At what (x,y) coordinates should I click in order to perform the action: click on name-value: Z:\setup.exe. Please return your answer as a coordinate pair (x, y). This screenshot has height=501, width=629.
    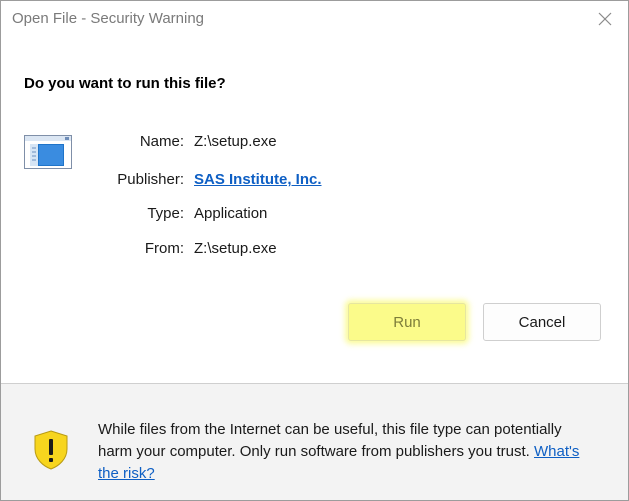
    Looking at the image, I should click on (235, 141).